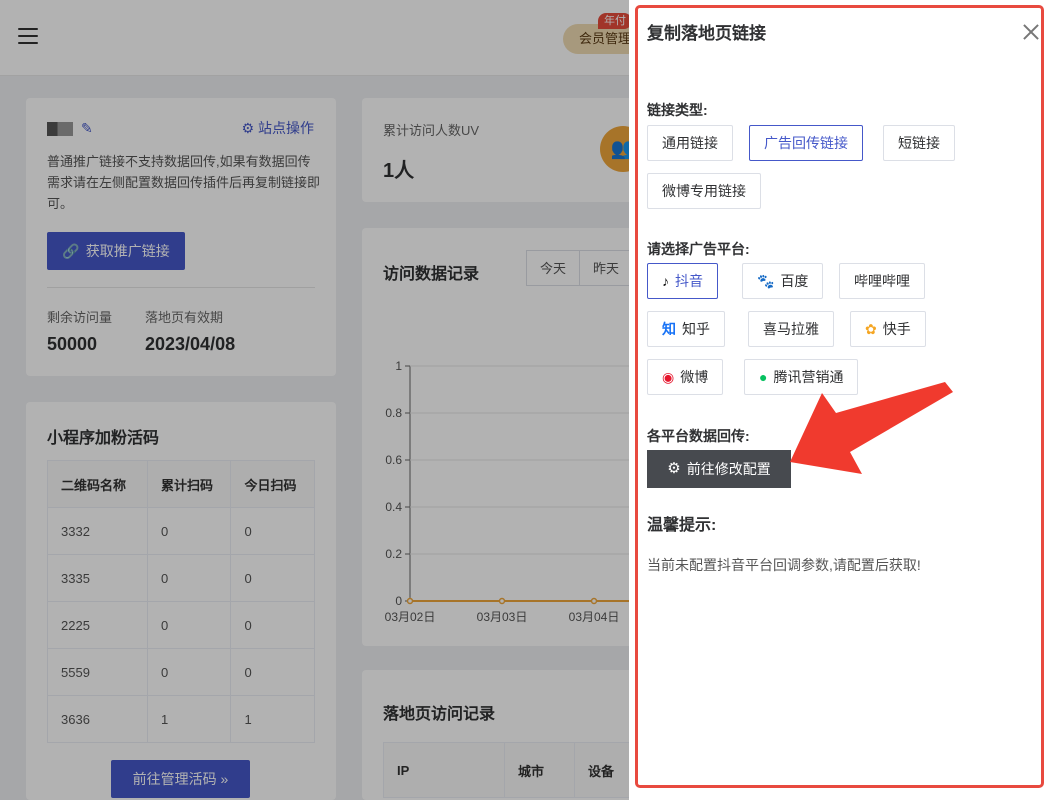 This screenshot has width=1055, height=800. What do you see at coordinates (791, 329) in the screenshot?
I see `platform-ximalaya: 喜马拉雅` at bounding box center [791, 329].